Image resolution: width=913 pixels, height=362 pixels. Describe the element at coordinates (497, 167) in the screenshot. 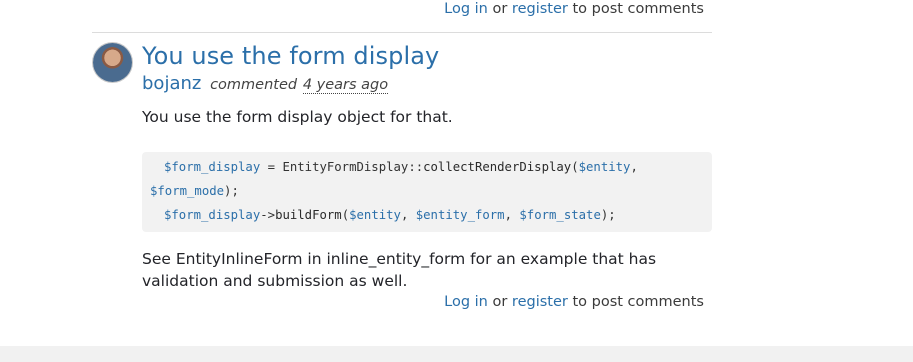

I see `code-token: collectRenderDisplay` at that location.